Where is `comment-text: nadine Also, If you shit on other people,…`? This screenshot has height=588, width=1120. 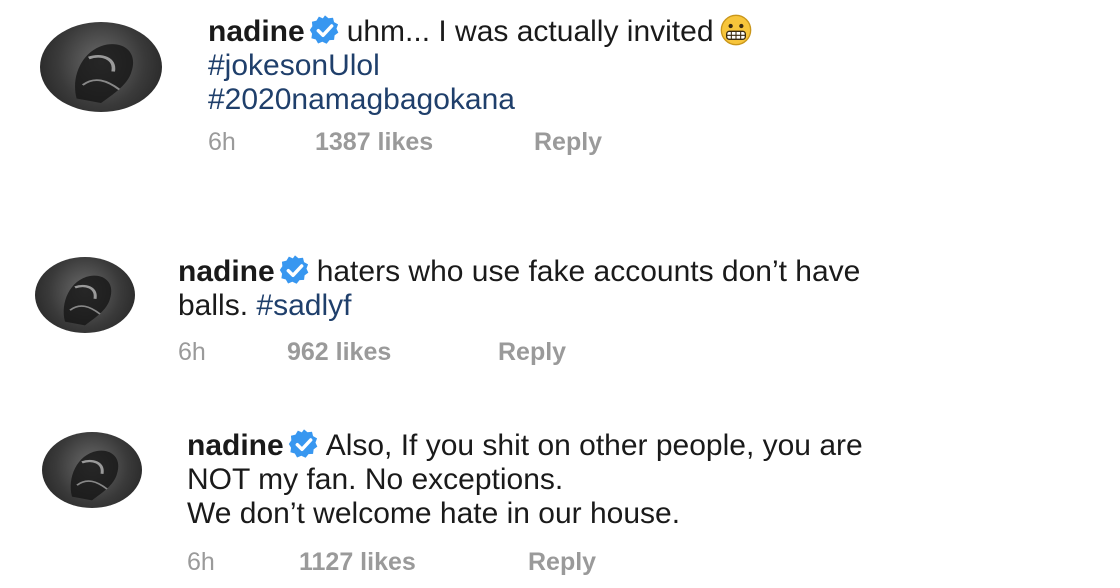
comment-text: nadine Also, If you shit on other people,… is located at coordinates (525, 479).